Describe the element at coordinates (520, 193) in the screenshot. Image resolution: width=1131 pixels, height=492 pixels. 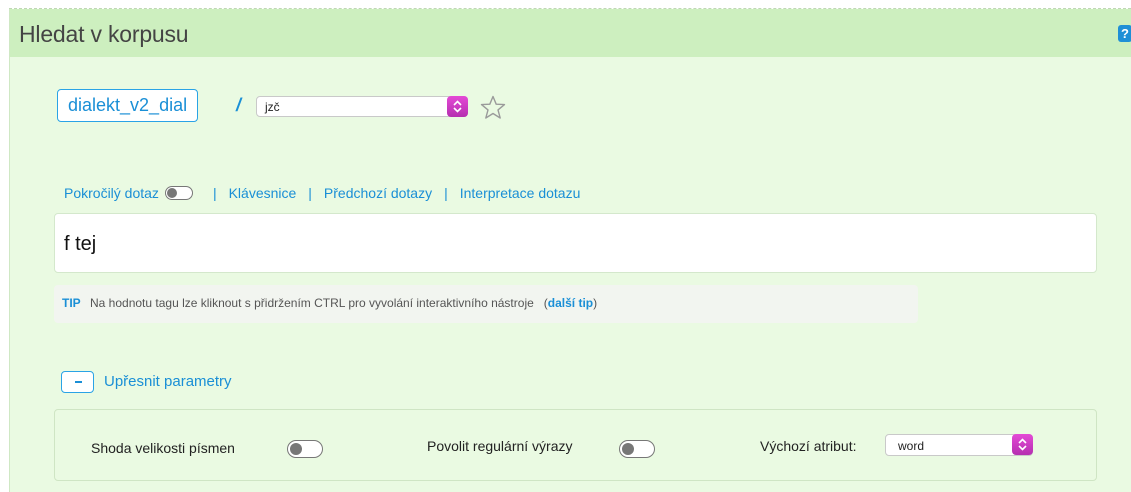
I see `query-interpretation-link: Interpretace dotazu` at that location.